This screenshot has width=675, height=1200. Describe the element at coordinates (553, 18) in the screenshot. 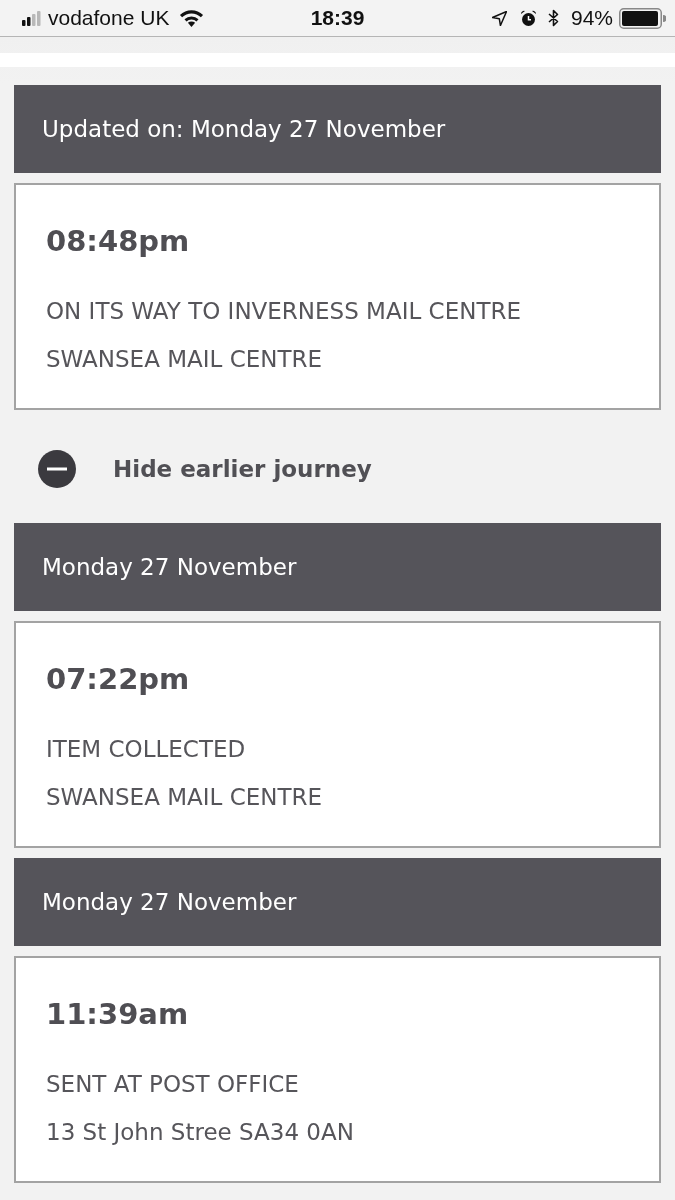

I see `bluetooth-icon` at that location.